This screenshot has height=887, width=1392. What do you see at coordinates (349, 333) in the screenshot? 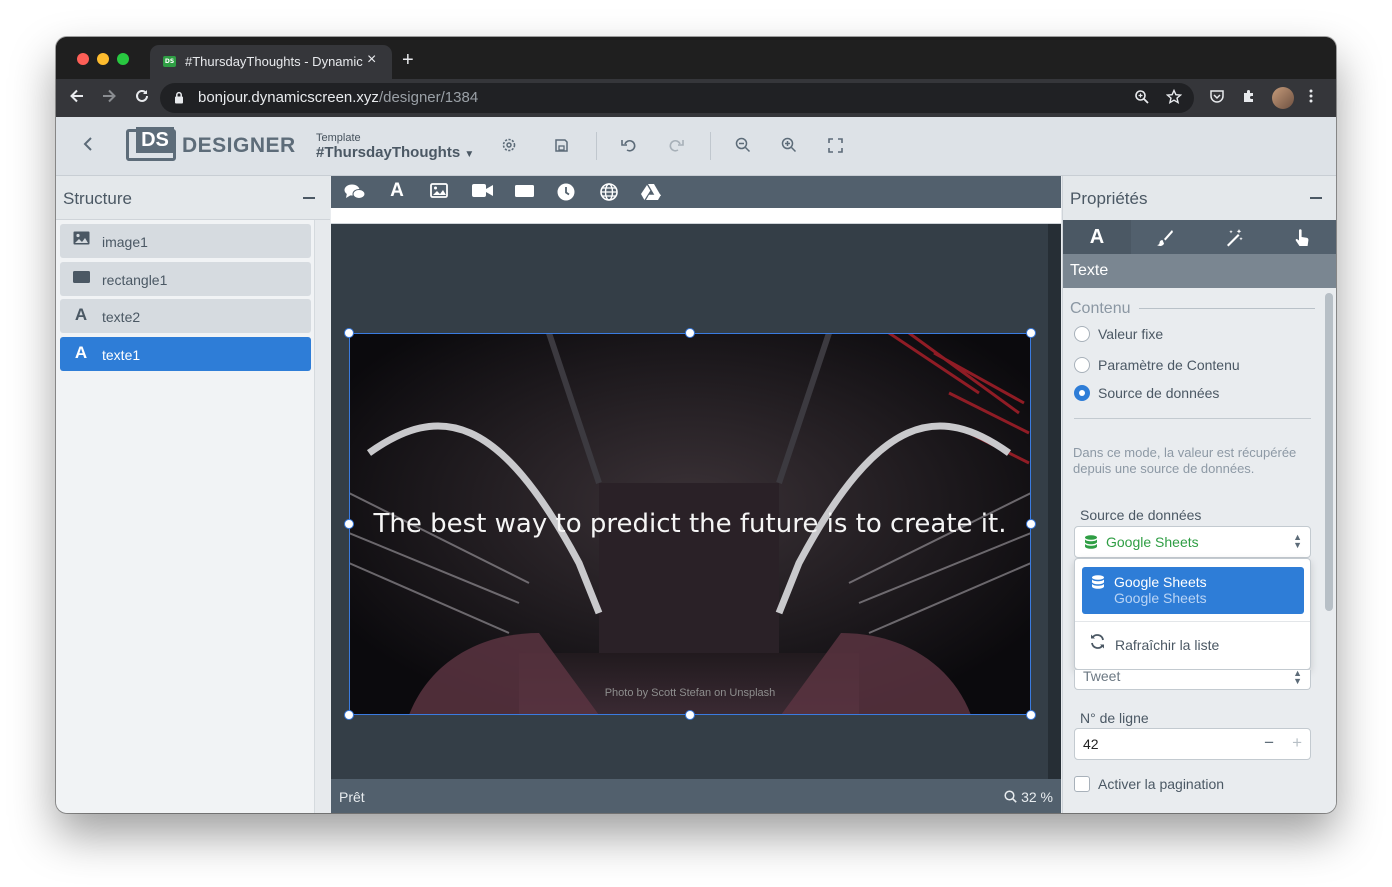
I see `resize-handle-nw` at bounding box center [349, 333].